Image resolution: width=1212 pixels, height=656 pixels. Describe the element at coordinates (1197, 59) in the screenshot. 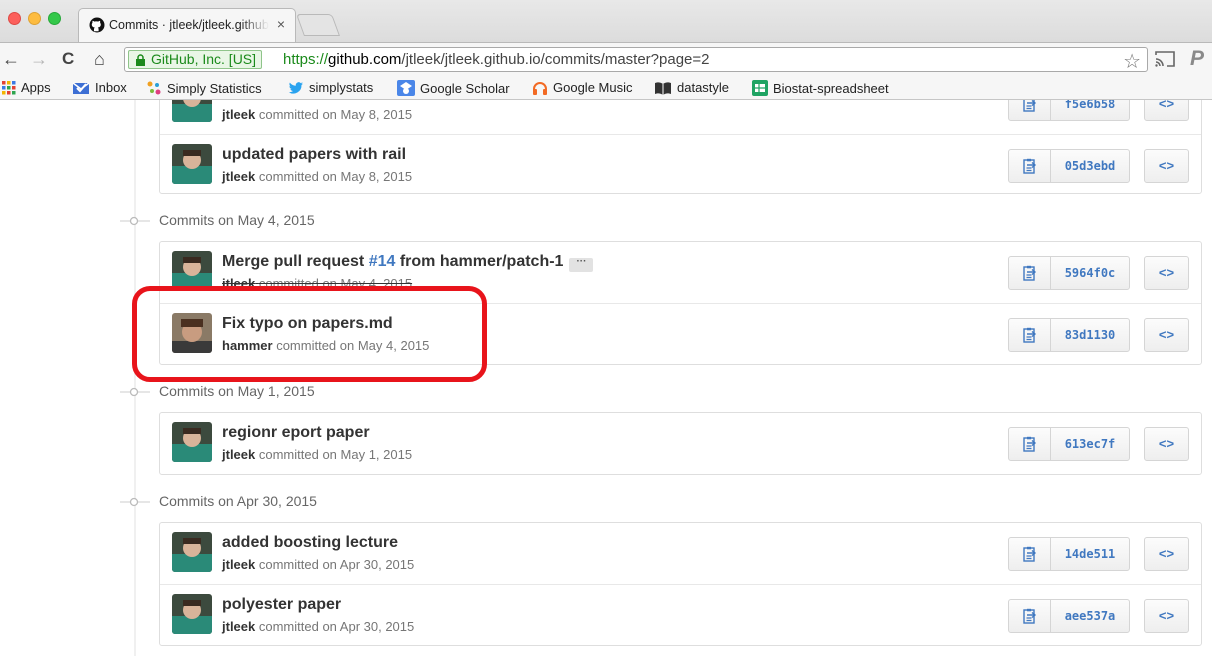

I see `extension-p-icon: P` at that location.